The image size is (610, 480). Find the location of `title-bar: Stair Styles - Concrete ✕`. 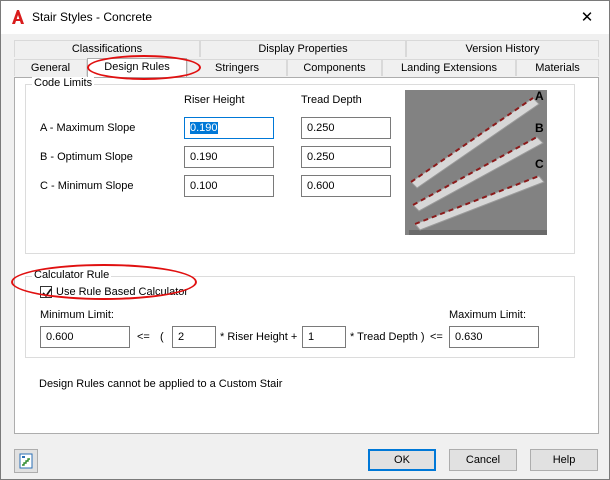

title-bar: Stair Styles - Concrete ✕ is located at coordinates (305, 17).